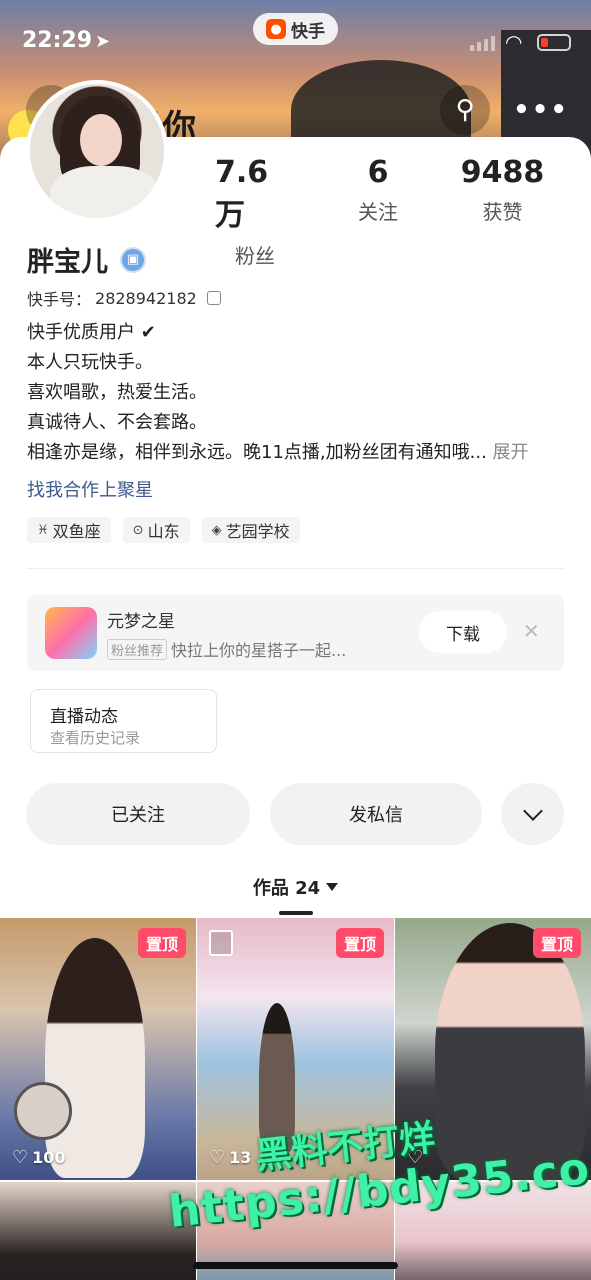  I want to click on game-app-icon, so click(71, 633).